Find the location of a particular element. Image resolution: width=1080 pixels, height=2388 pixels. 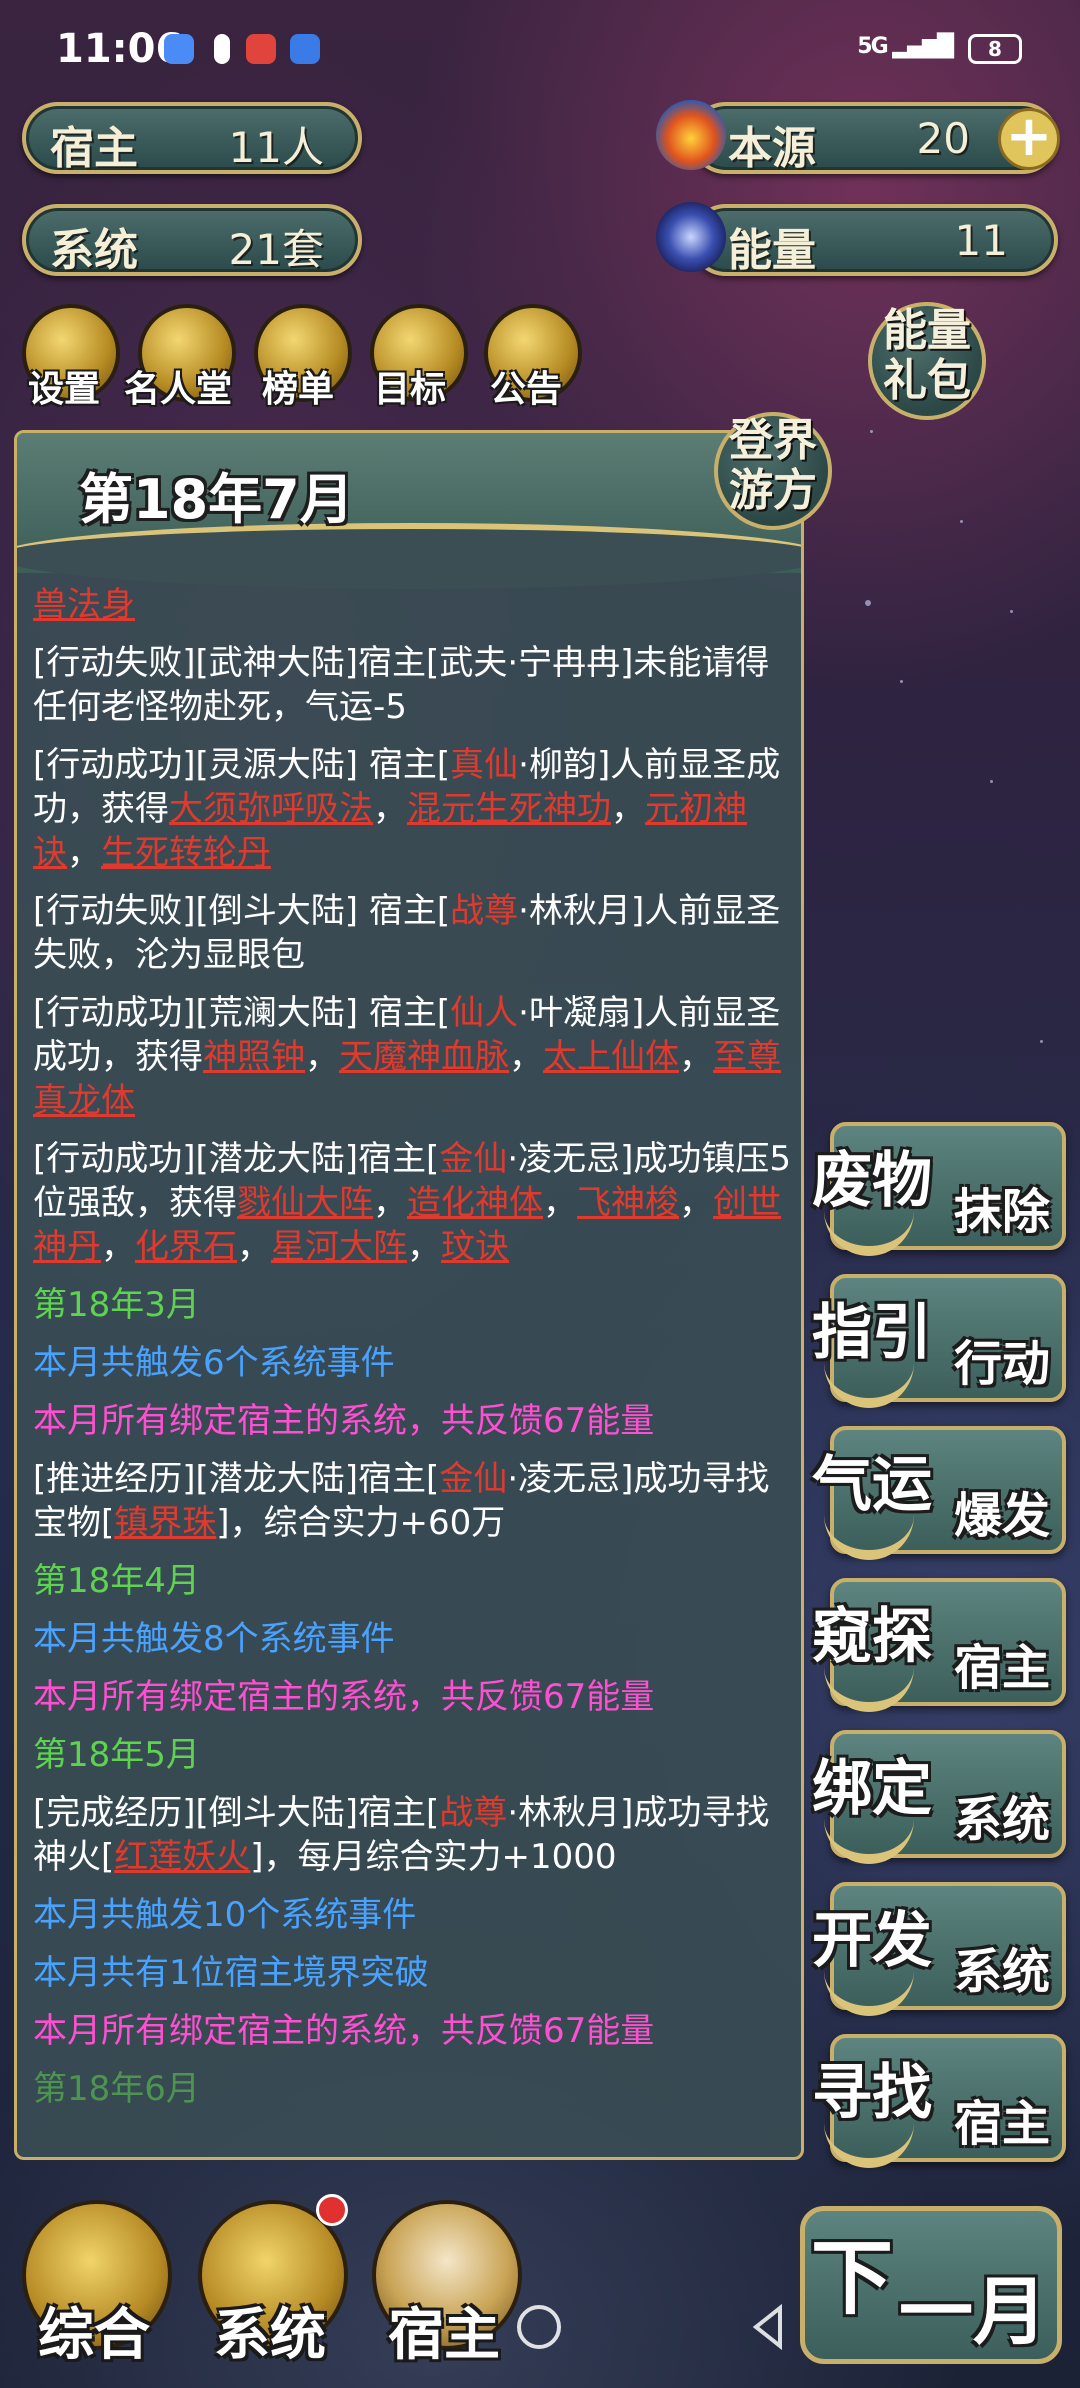

item-link: 飞神梭 is located at coordinates (628, 1203).